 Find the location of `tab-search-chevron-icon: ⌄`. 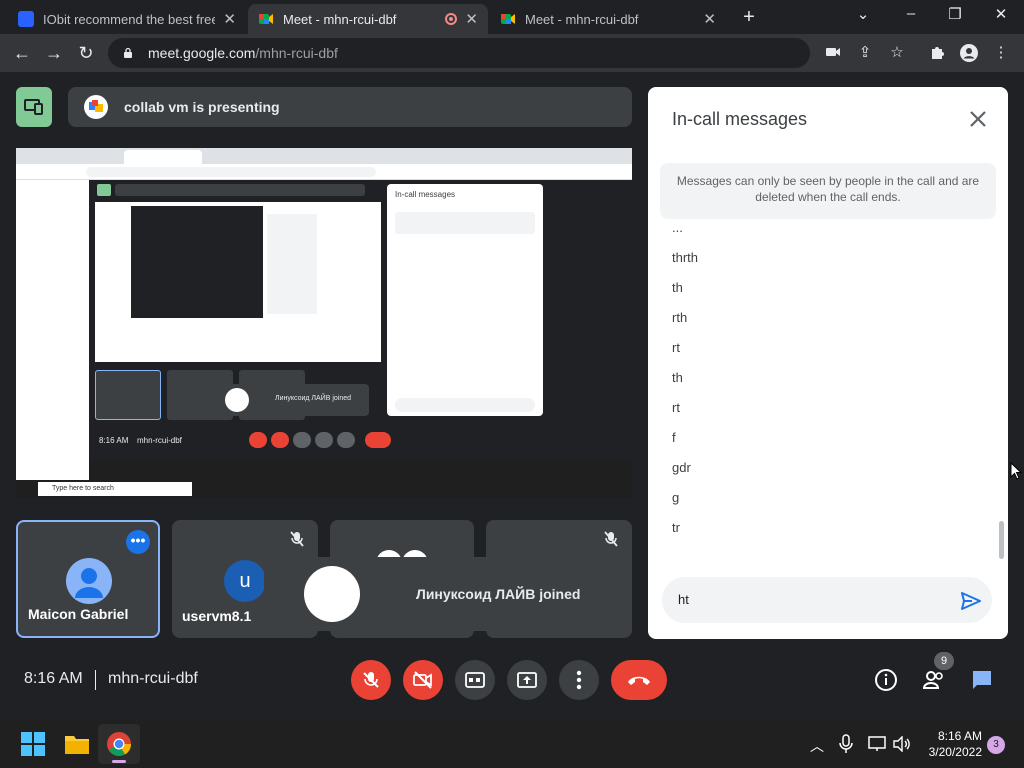

tab-search-chevron-icon: ⌄ is located at coordinates (863, 14).